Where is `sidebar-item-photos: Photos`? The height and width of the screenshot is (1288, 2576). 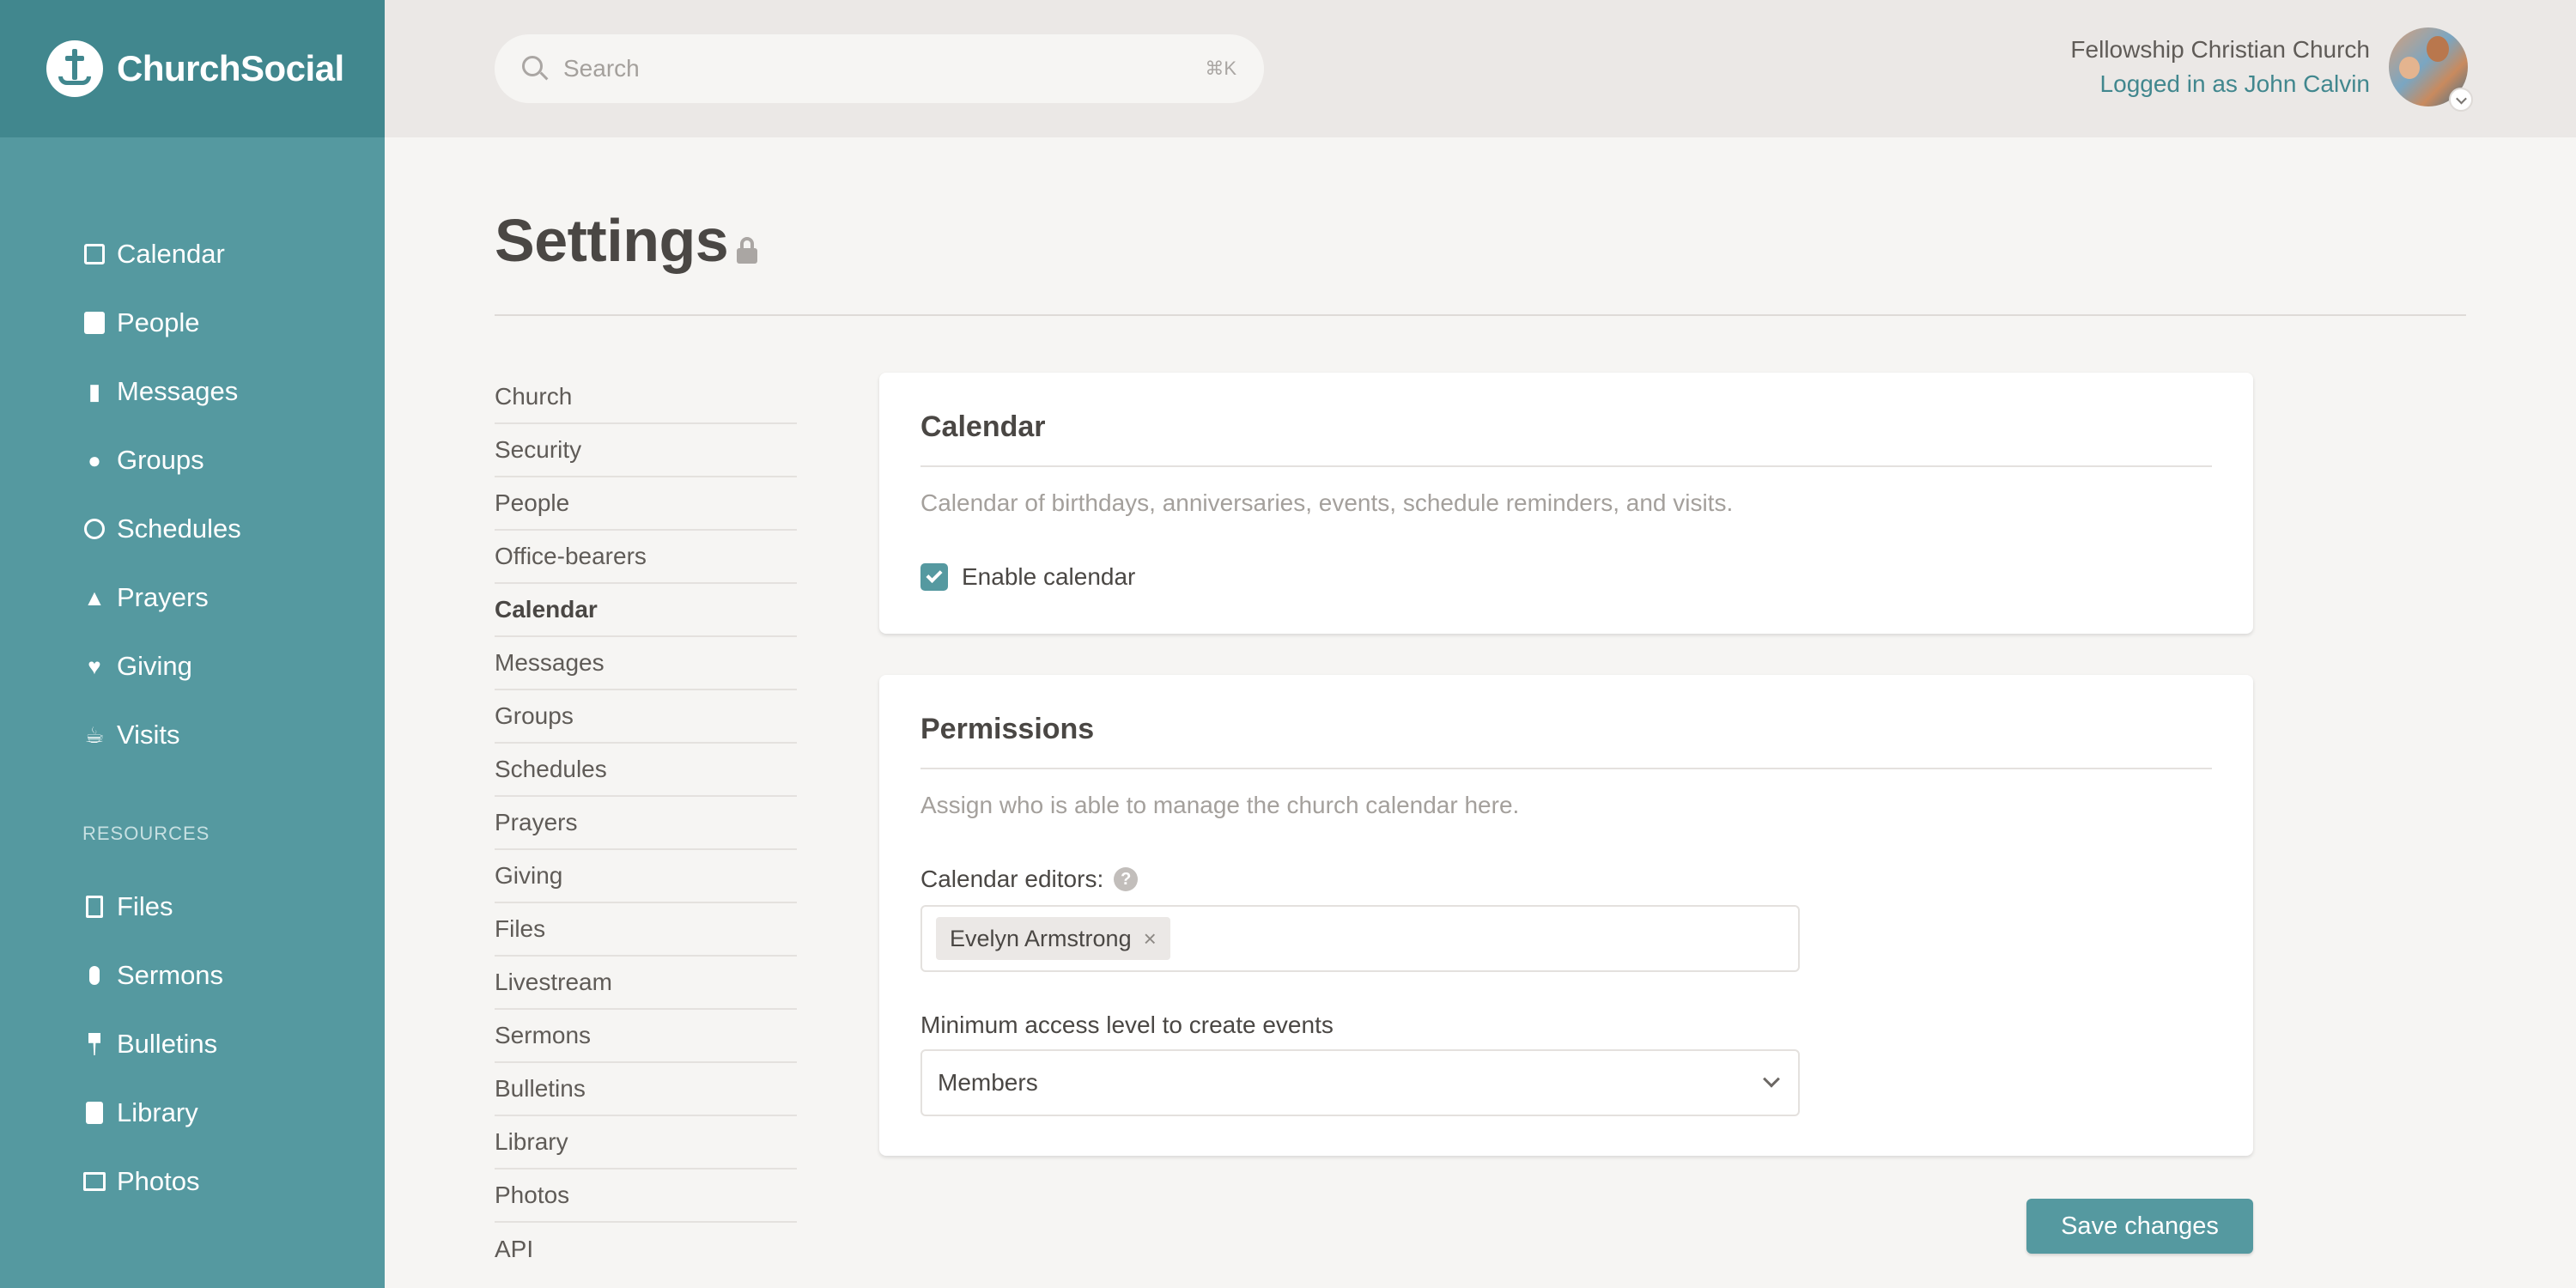 sidebar-item-photos: Photos is located at coordinates (192, 1181).